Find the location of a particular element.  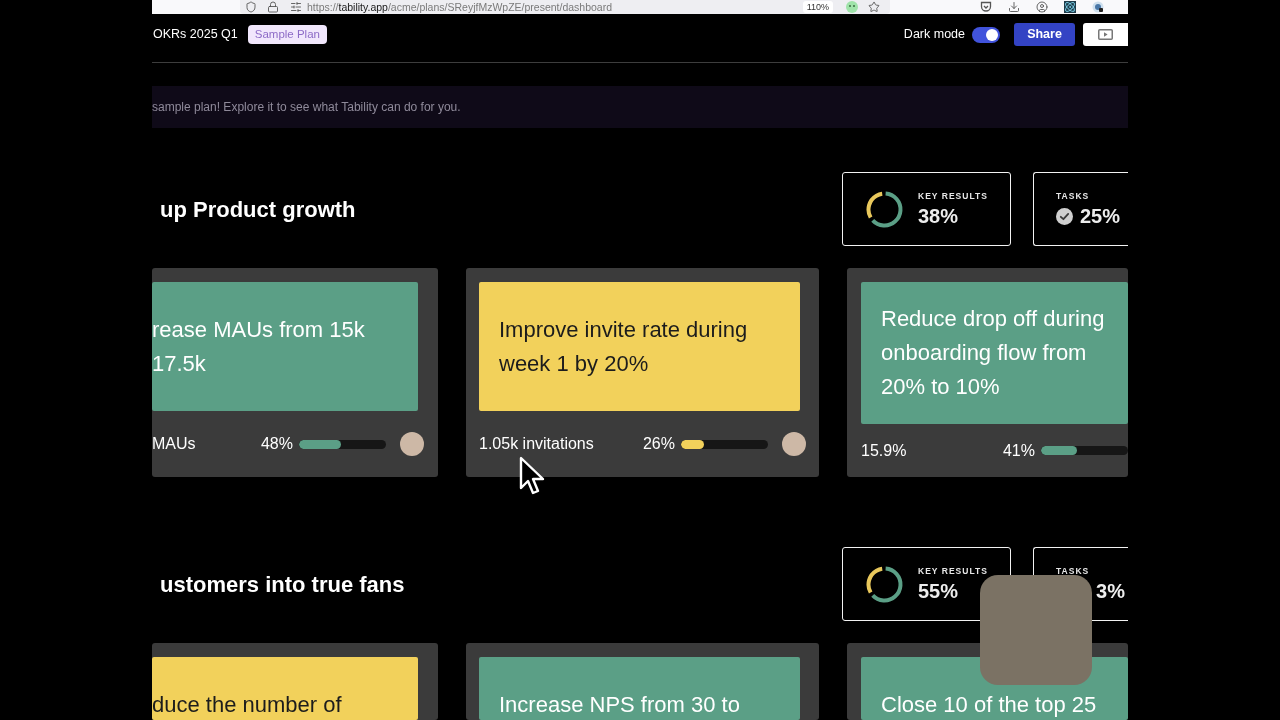

progress-percent: 41% is located at coordinates (1018, 450).